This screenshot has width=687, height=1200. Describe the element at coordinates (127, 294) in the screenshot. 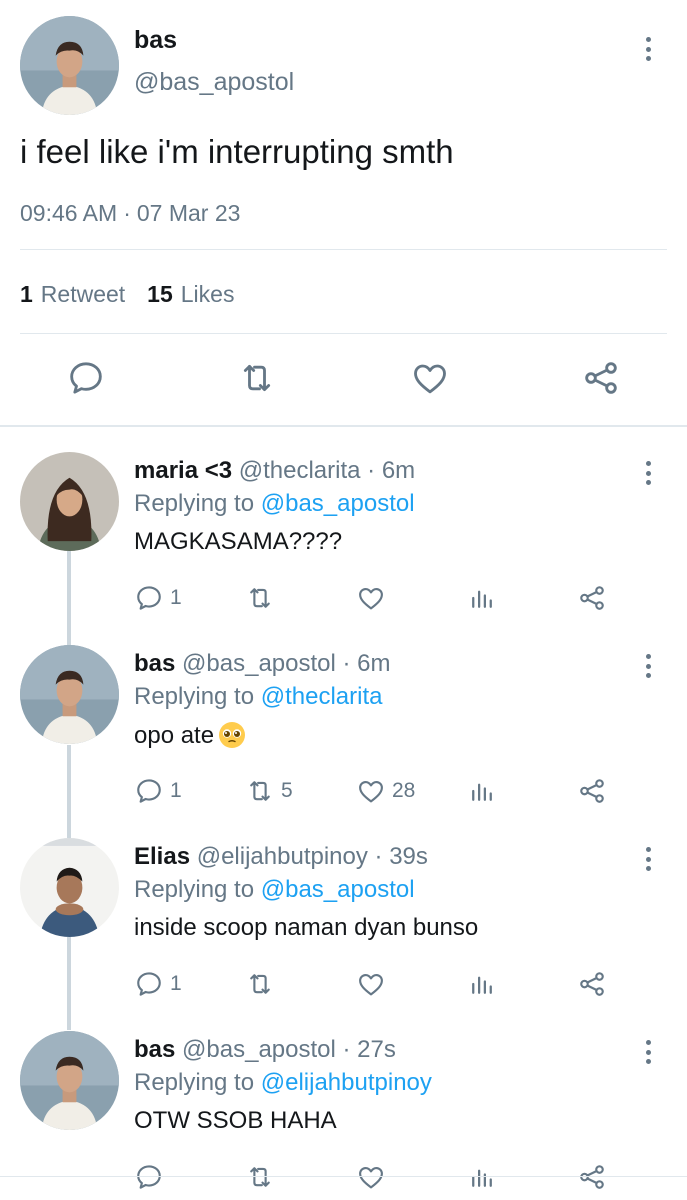

I see `tweet-stats: 1 Retweet 15 Likes` at that location.